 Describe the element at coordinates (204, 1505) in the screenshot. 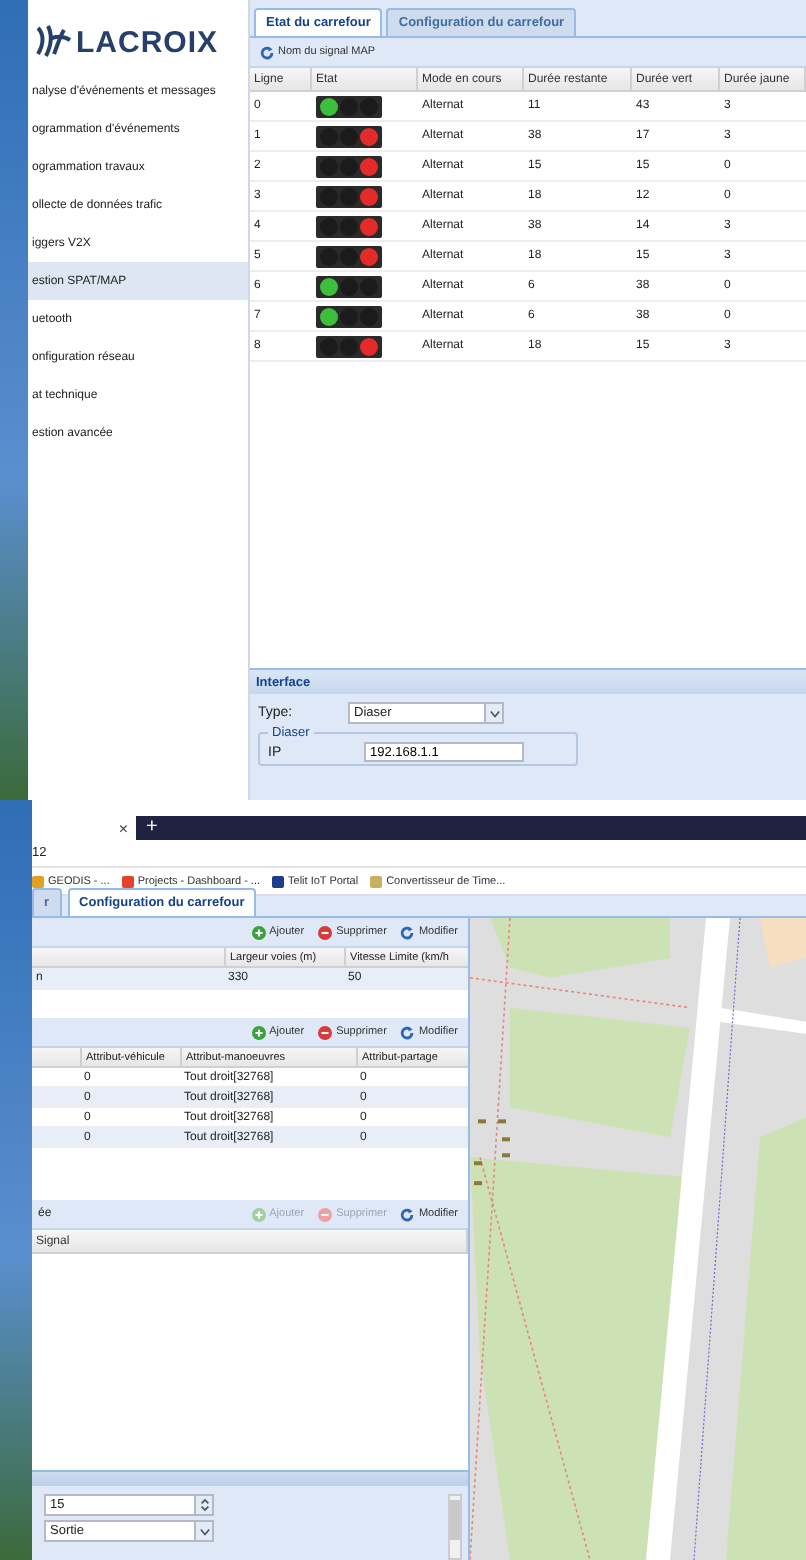

I see `spinner-icon` at that location.